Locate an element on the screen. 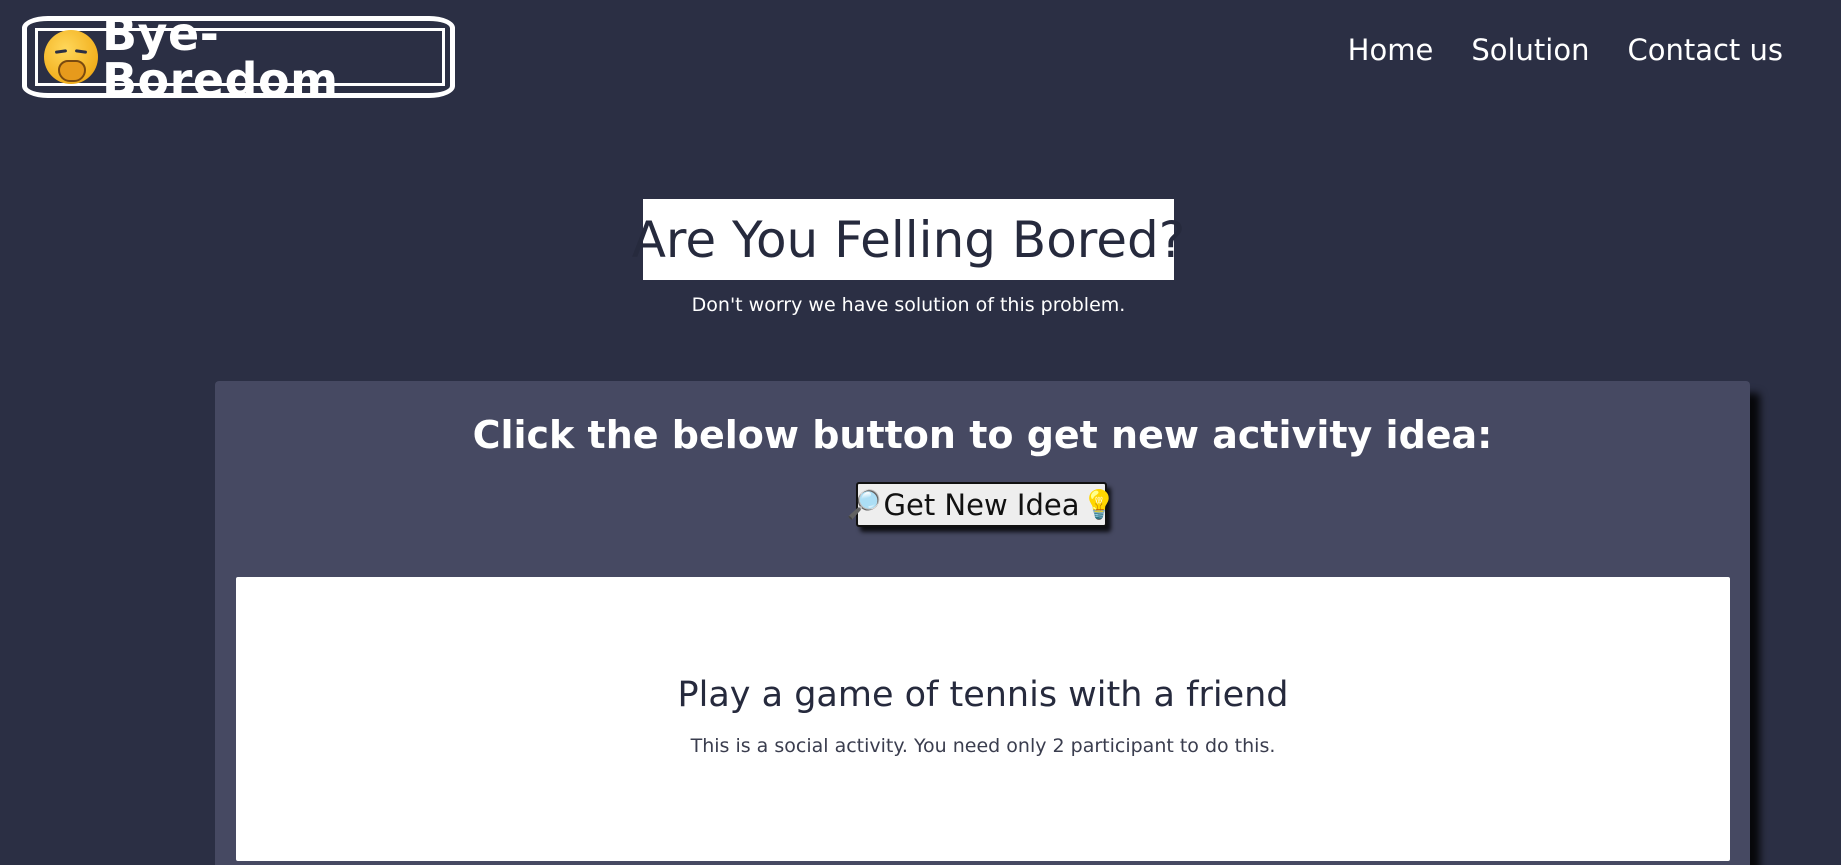 The image size is (1841, 865). brand-logo-inner: Bye-Boredom is located at coordinates (240, 57).